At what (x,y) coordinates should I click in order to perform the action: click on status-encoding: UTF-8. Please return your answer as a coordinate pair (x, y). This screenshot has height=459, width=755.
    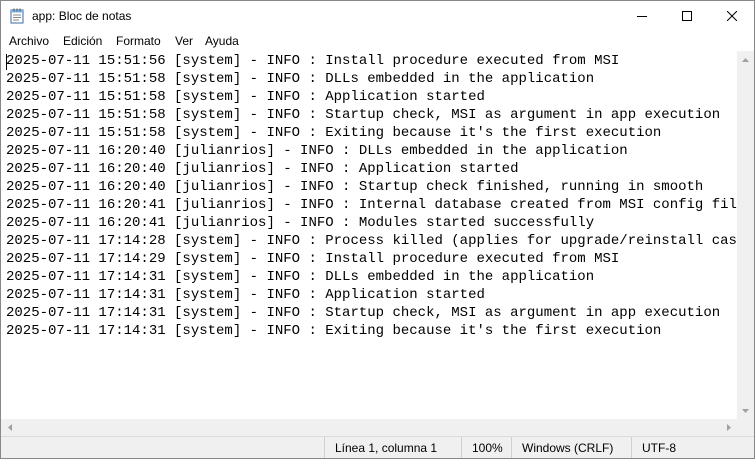
    Looking at the image, I should click on (692, 447).